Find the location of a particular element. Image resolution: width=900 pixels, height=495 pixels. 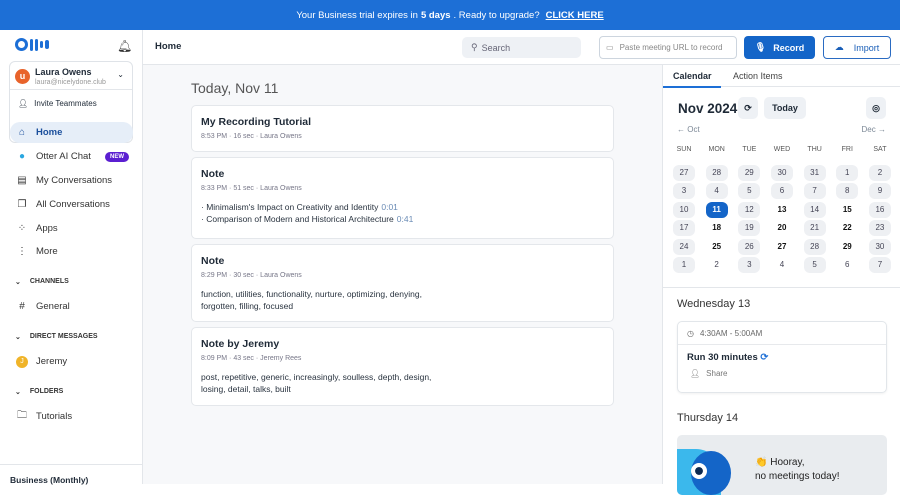

no-meetings-text: 👏 Hooray, no meetings today! is located at coordinates (797, 469).